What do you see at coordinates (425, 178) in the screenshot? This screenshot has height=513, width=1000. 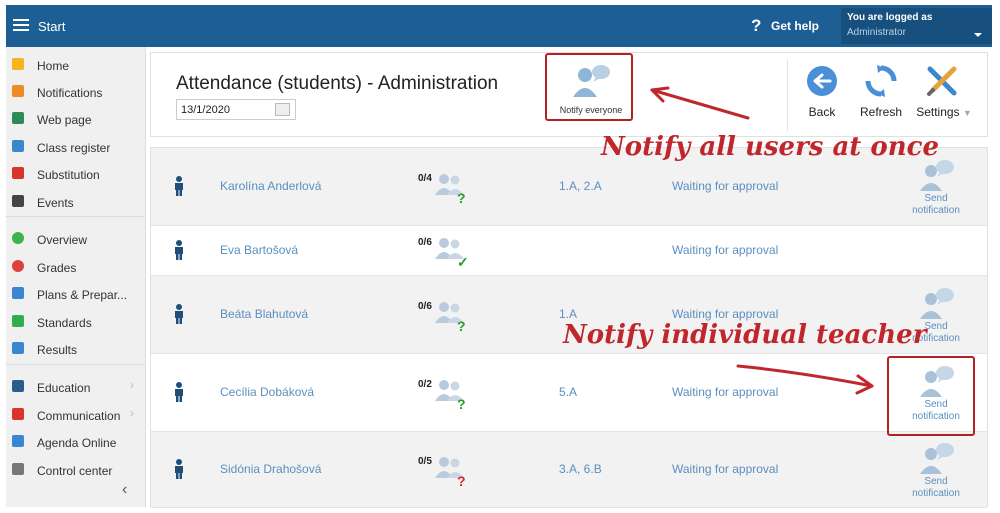 I see `attendance-count: 0/4` at bounding box center [425, 178].